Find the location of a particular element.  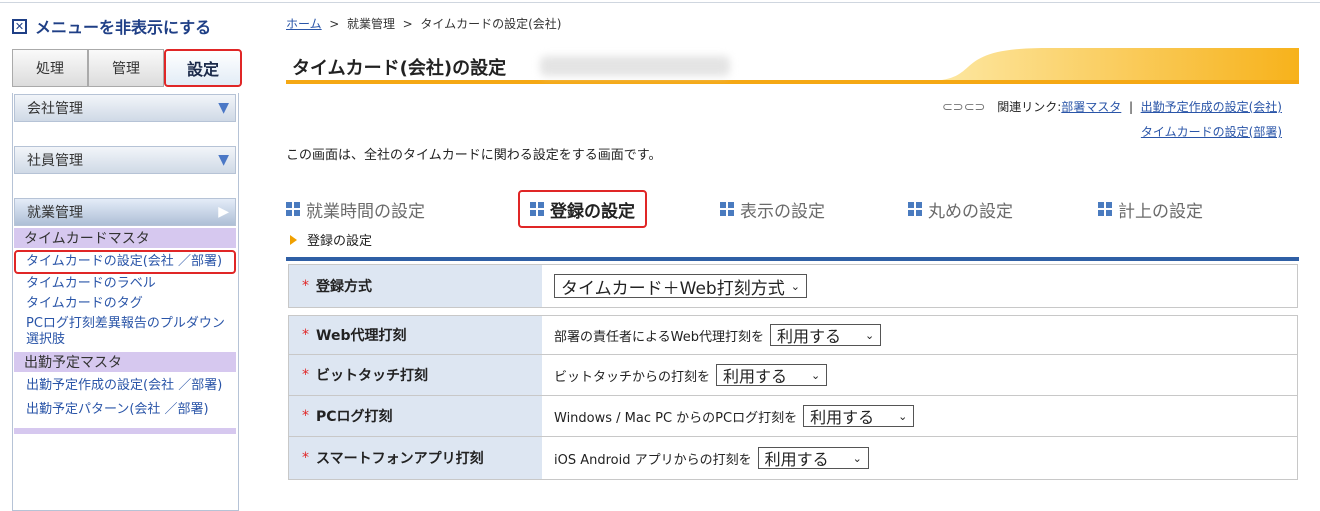

bittouch-select: 利用する ⌄ is located at coordinates (772, 375).